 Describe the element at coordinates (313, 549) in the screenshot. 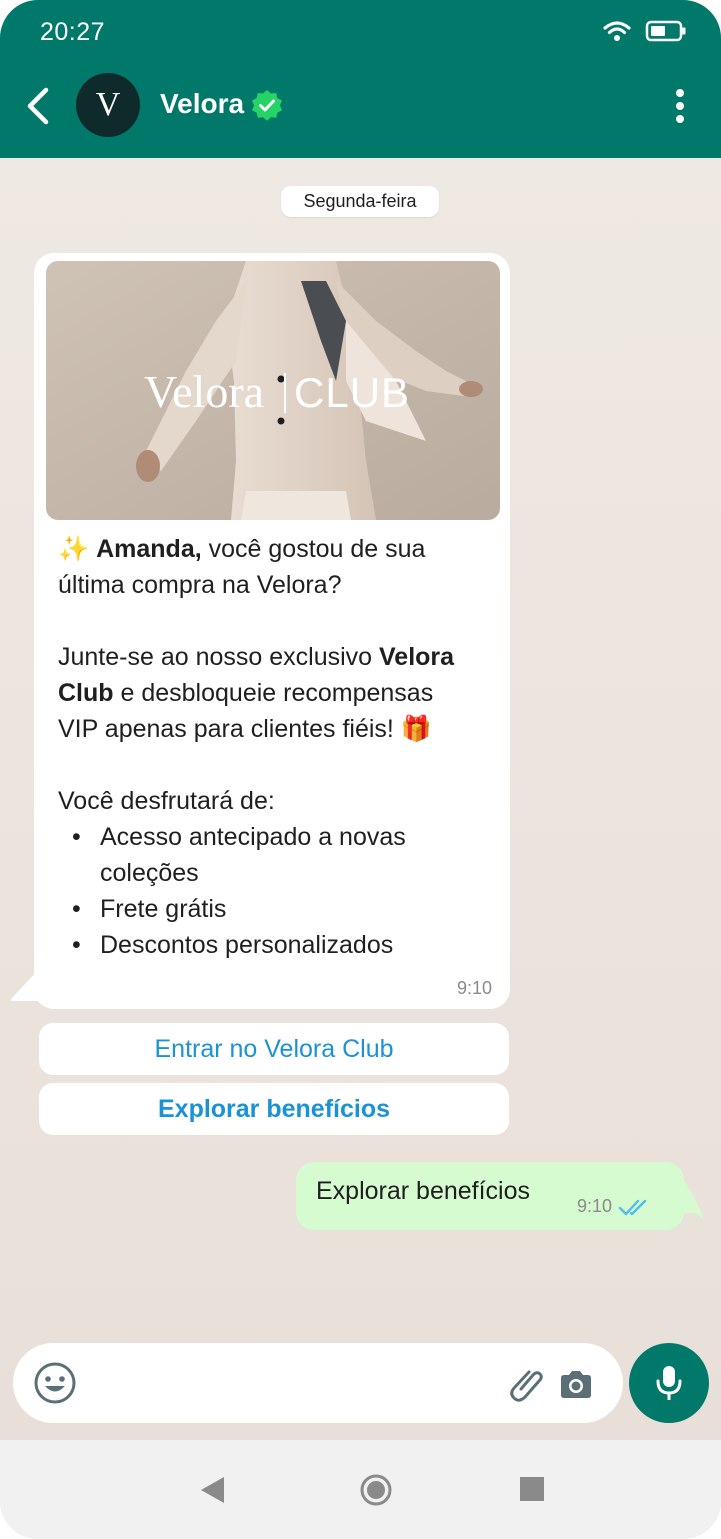

I see `message-line: você gostou de sua` at that location.